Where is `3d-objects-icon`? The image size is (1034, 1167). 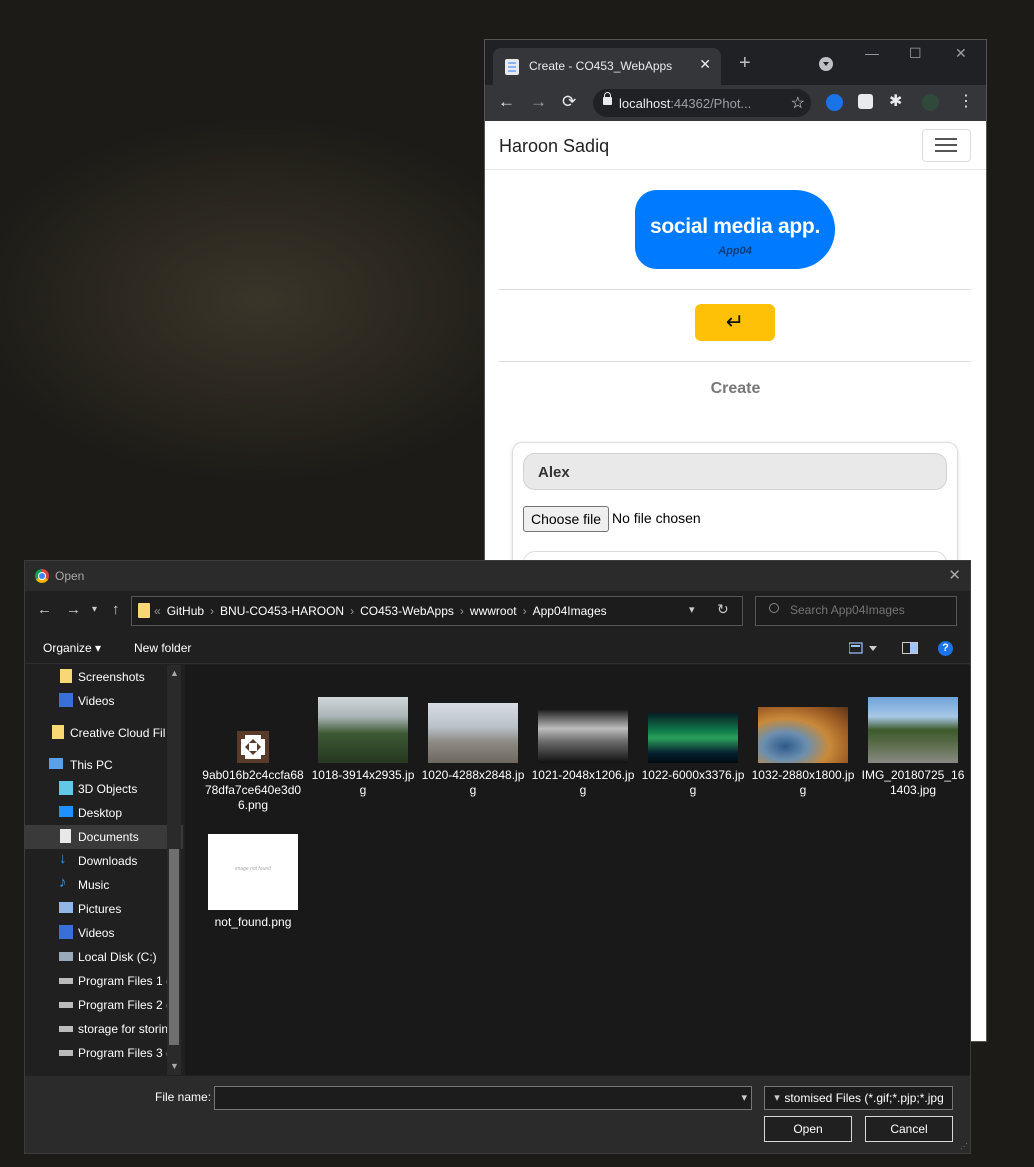 3d-objects-icon is located at coordinates (66, 788).